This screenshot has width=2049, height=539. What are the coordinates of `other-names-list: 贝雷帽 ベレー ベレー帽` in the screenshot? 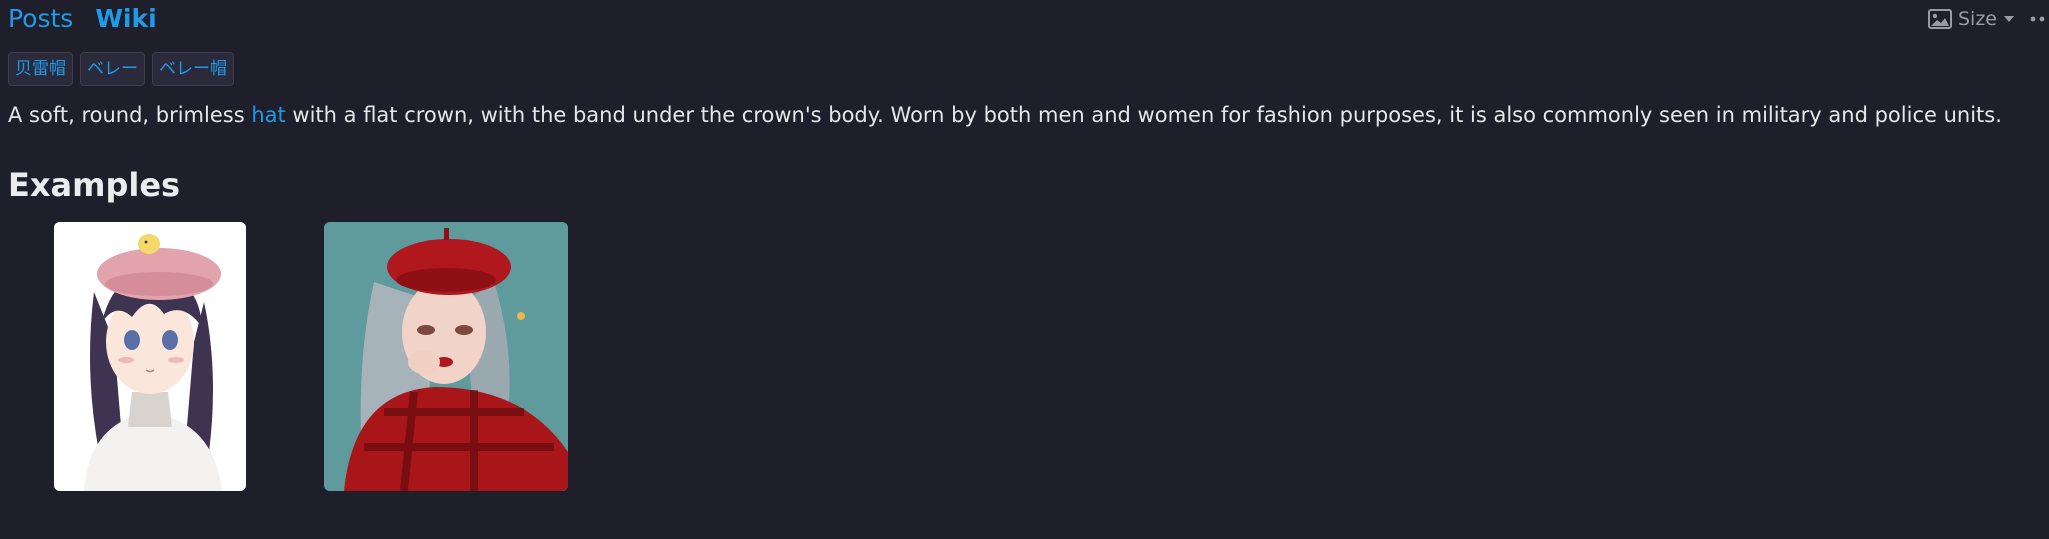 It's located at (121, 69).